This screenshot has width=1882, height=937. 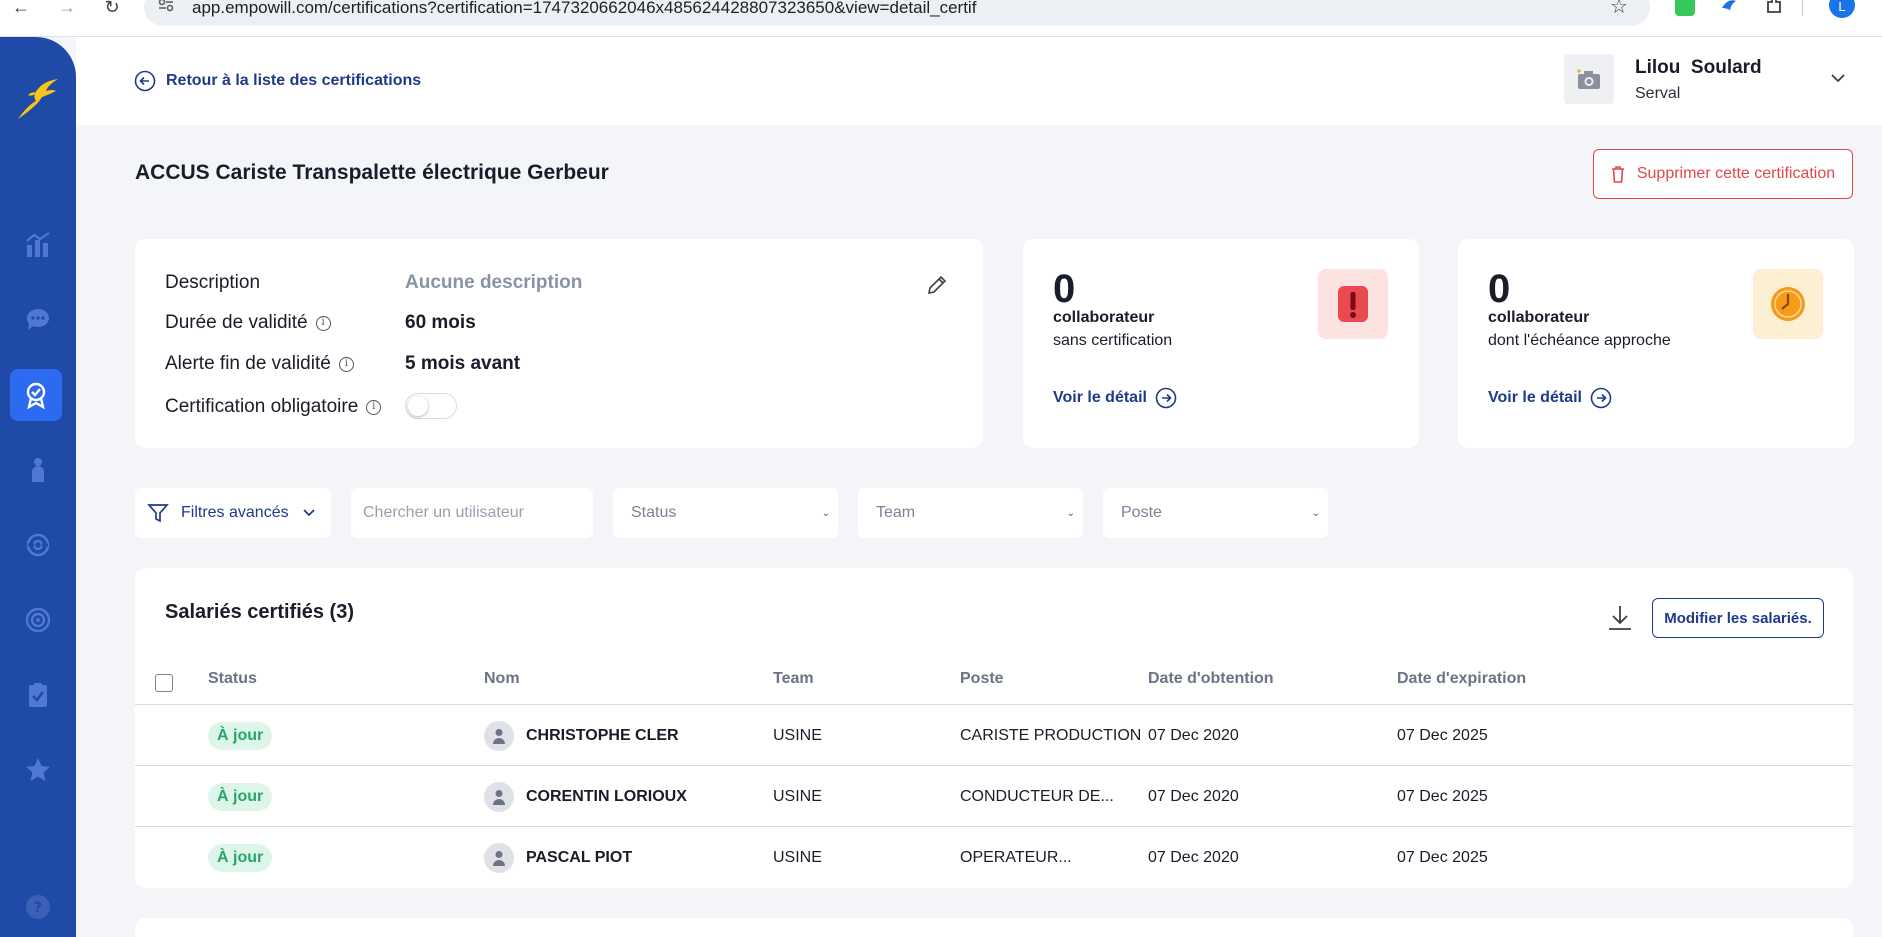 I want to click on poste-cell: CARISTE PRODUCTION, so click(x=1051, y=735).